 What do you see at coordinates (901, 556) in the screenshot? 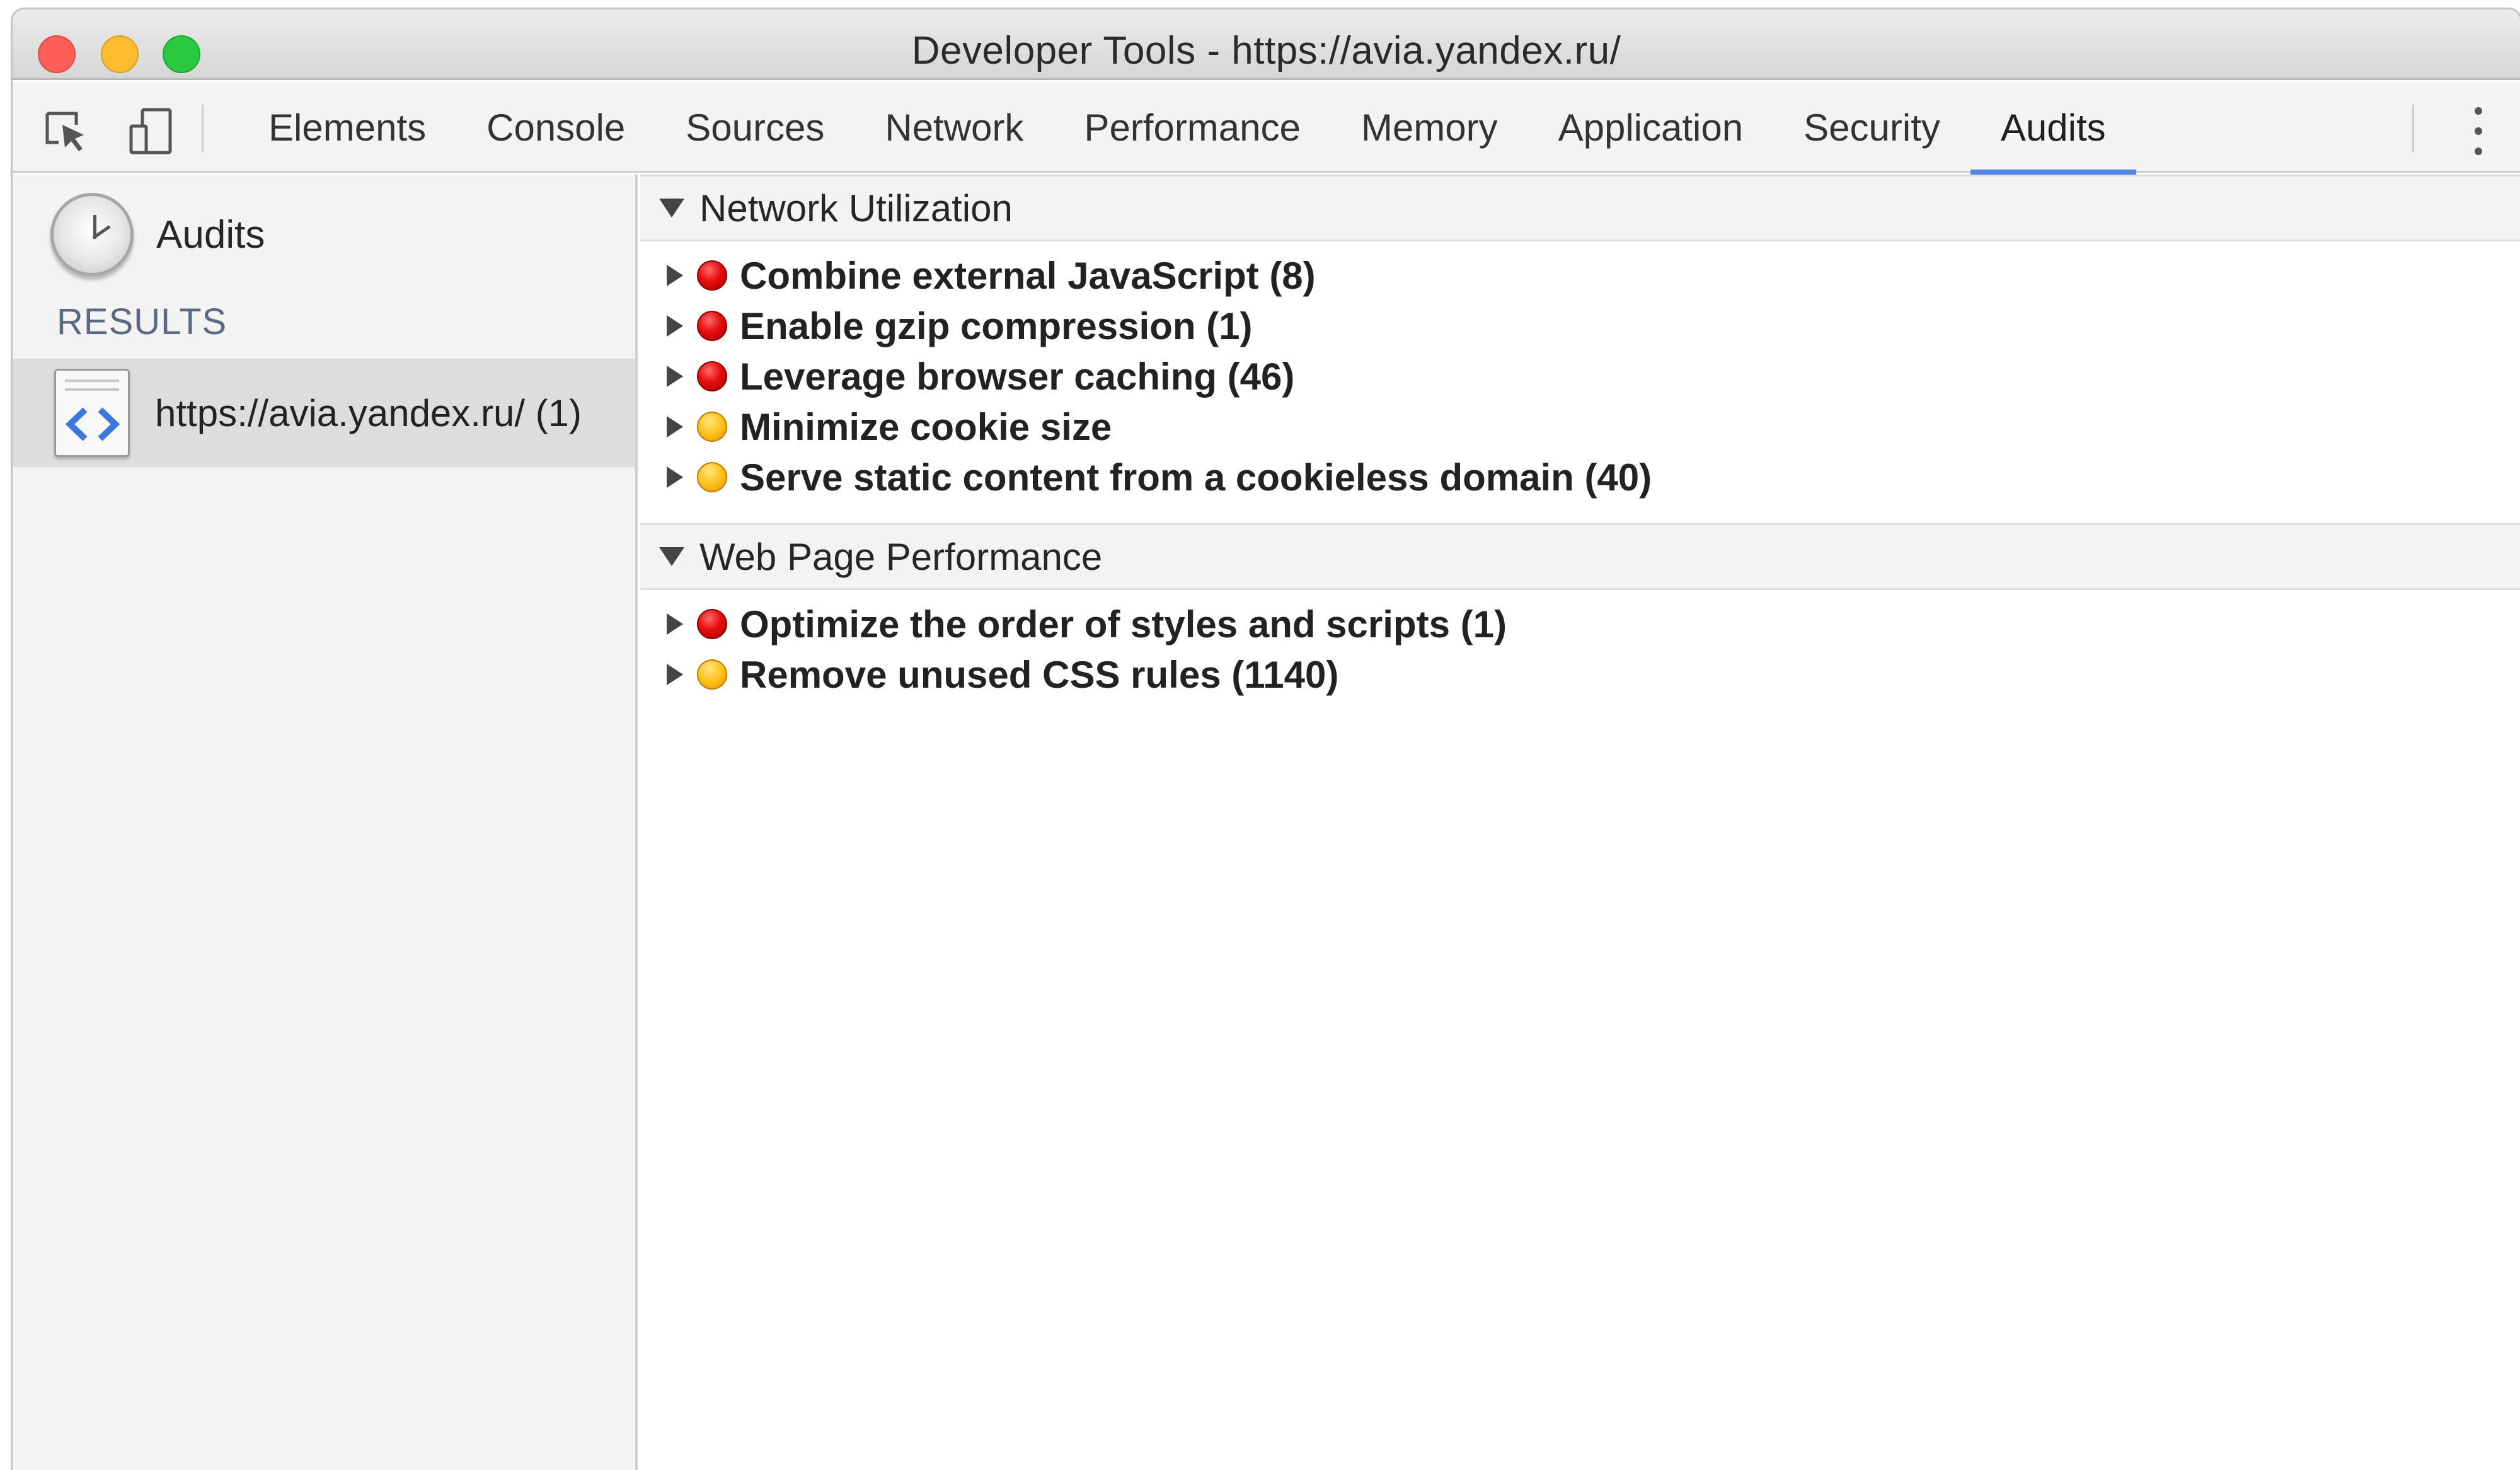
I see `section-title: Web Page Performance` at bounding box center [901, 556].